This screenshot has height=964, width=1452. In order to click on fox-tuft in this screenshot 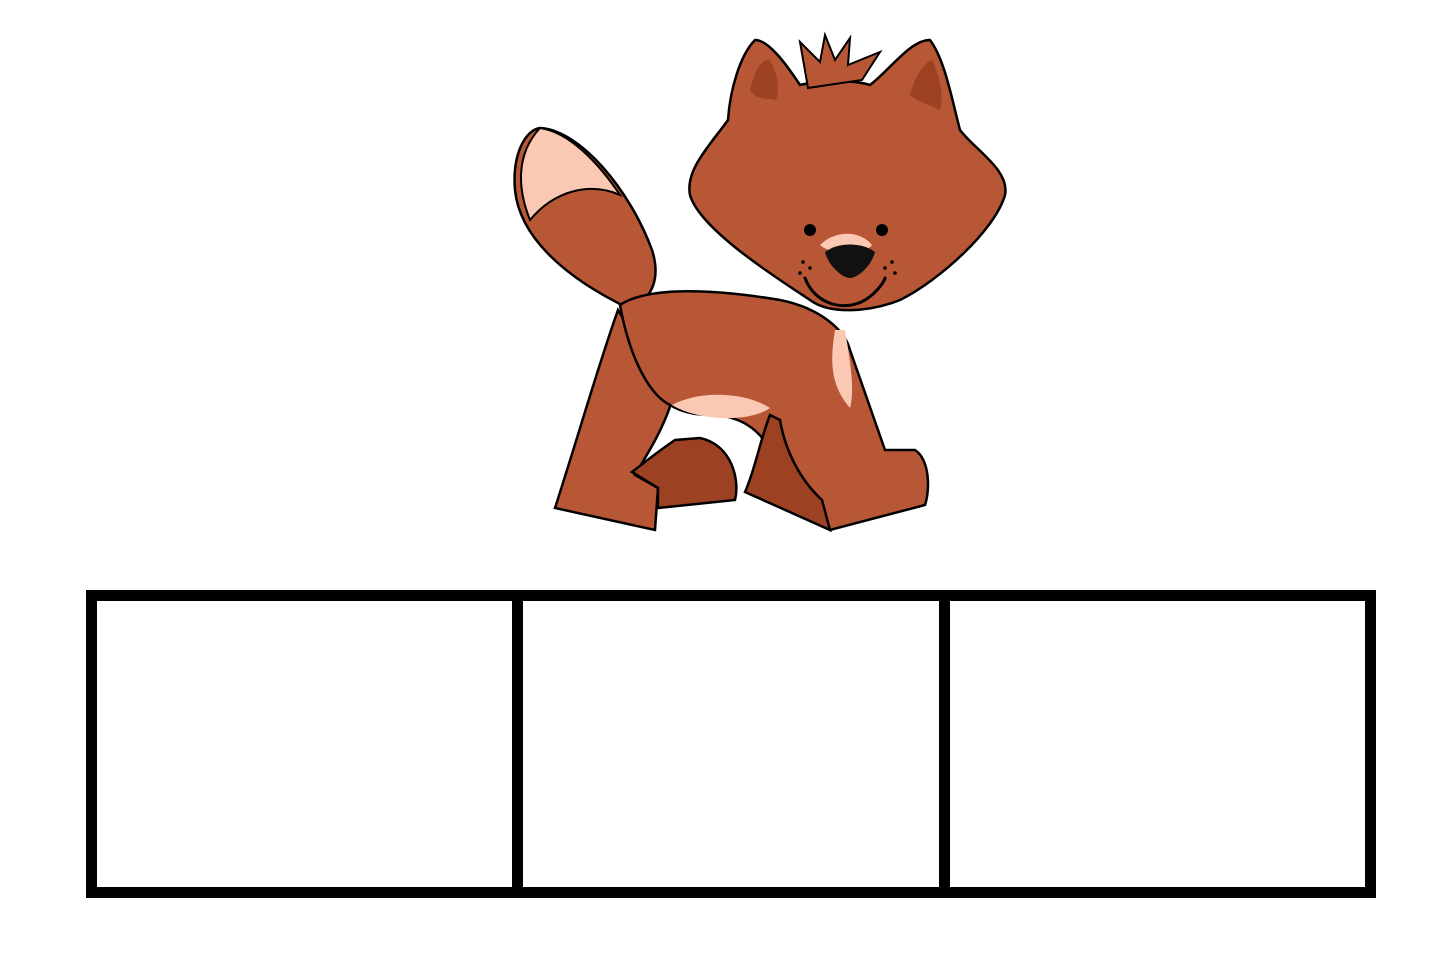, I will do `click(840, 60)`.